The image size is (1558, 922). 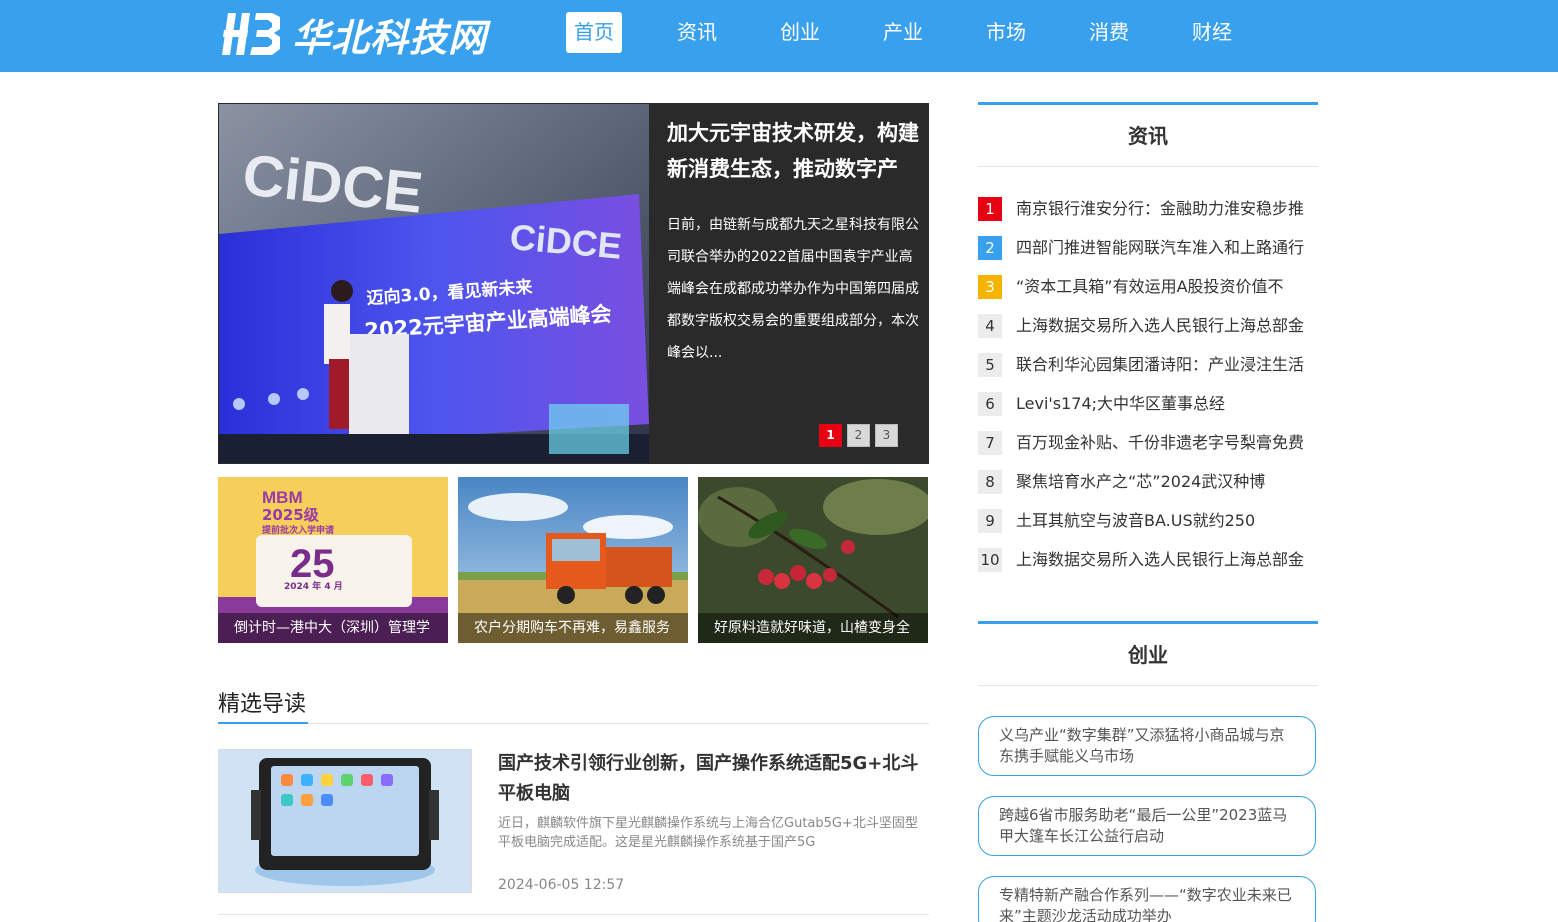 I want to click on thumb-caption-2: 农户分期购车不再难，易鑫服务, so click(x=573, y=628).